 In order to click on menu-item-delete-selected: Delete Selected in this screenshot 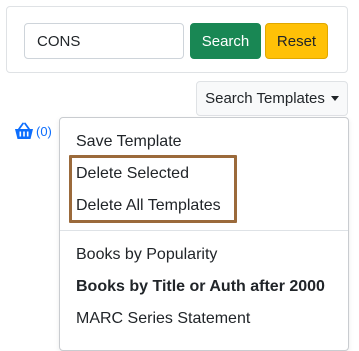, I will do `click(132, 174)`.